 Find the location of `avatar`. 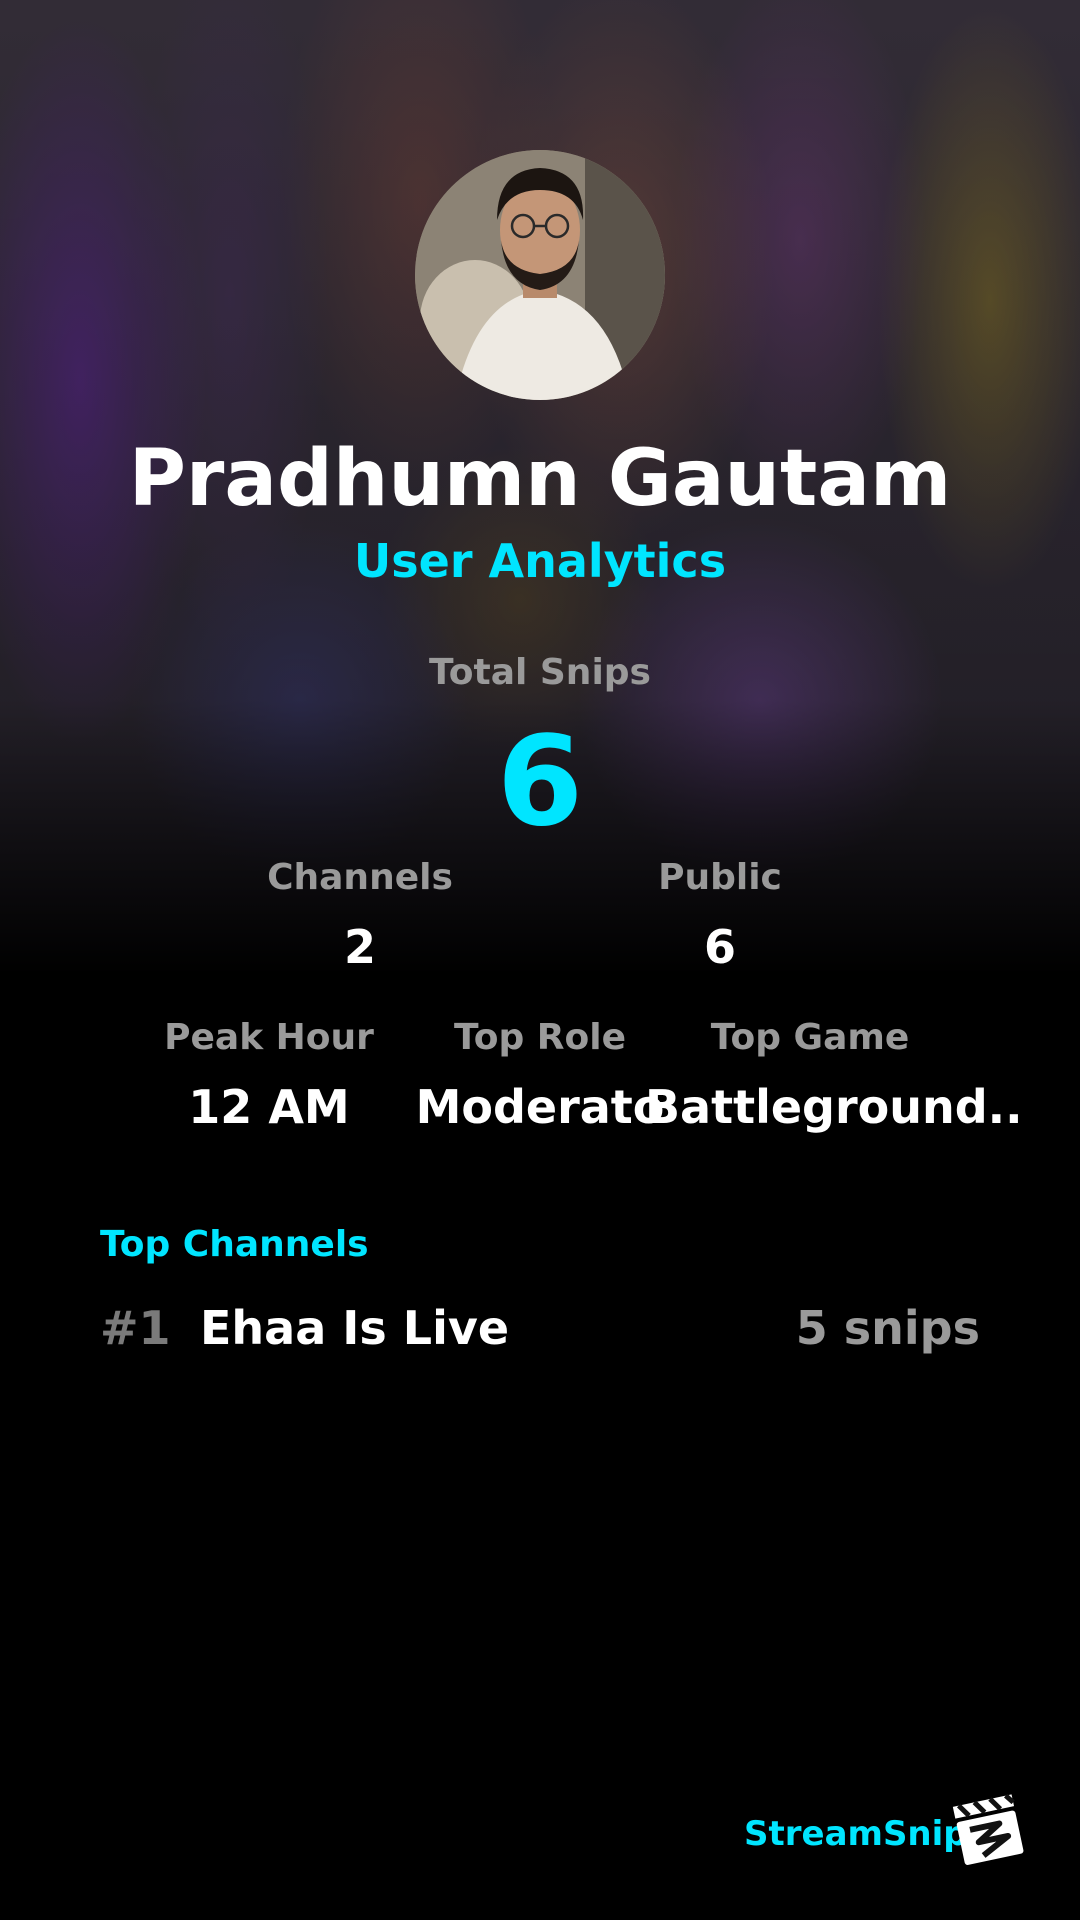

avatar is located at coordinates (540, 275).